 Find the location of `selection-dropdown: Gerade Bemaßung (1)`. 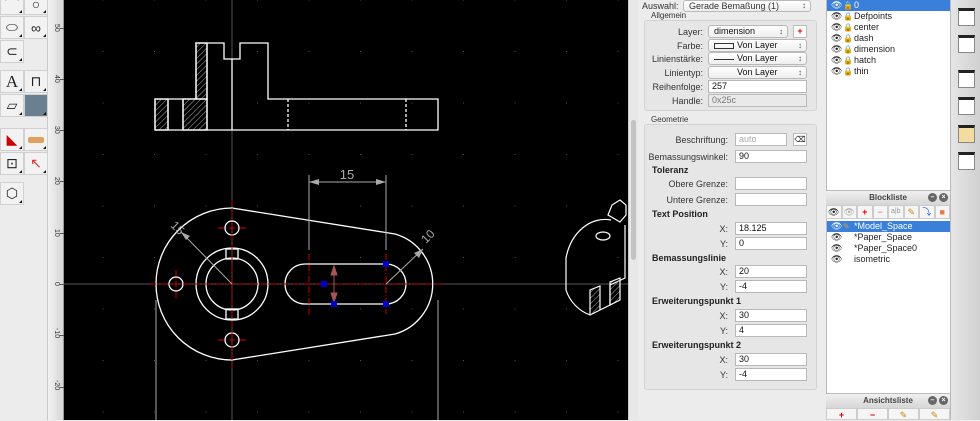

selection-dropdown: Gerade Bemaßung (1) is located at coordinates (747, 6).